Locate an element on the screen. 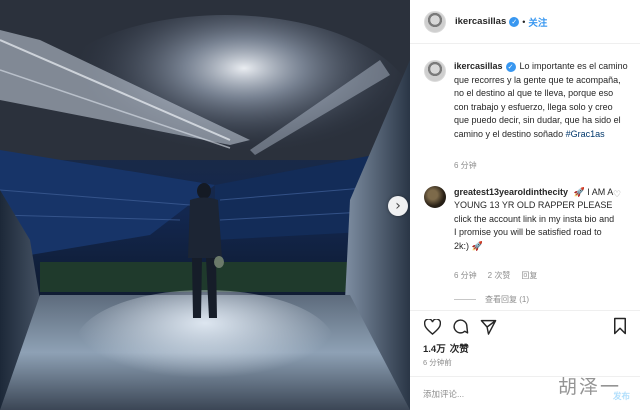 The image size is (640, 410). next-image-button: › is located at coordinates (398, 206).